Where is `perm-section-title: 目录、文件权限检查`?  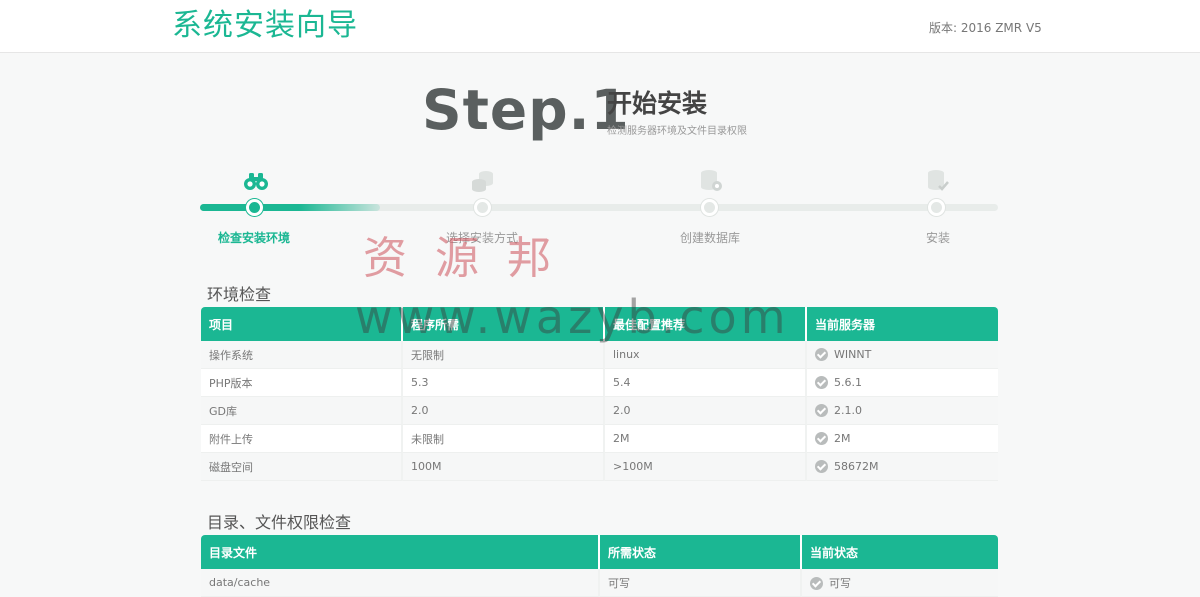 perm-section-title: 目录、文件权限检查 is located at coordinates (279, 522).